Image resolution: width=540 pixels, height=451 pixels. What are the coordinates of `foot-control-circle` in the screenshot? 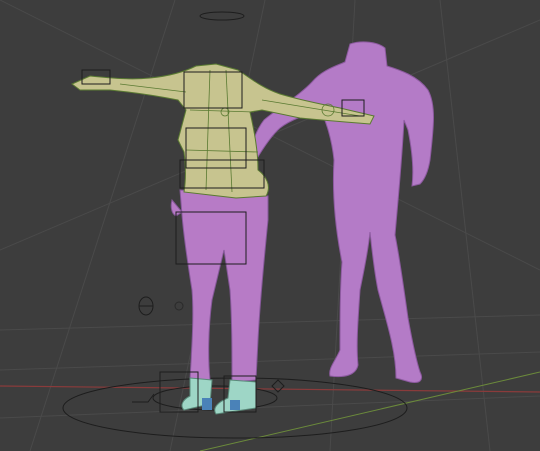 It's located at (215, 398).